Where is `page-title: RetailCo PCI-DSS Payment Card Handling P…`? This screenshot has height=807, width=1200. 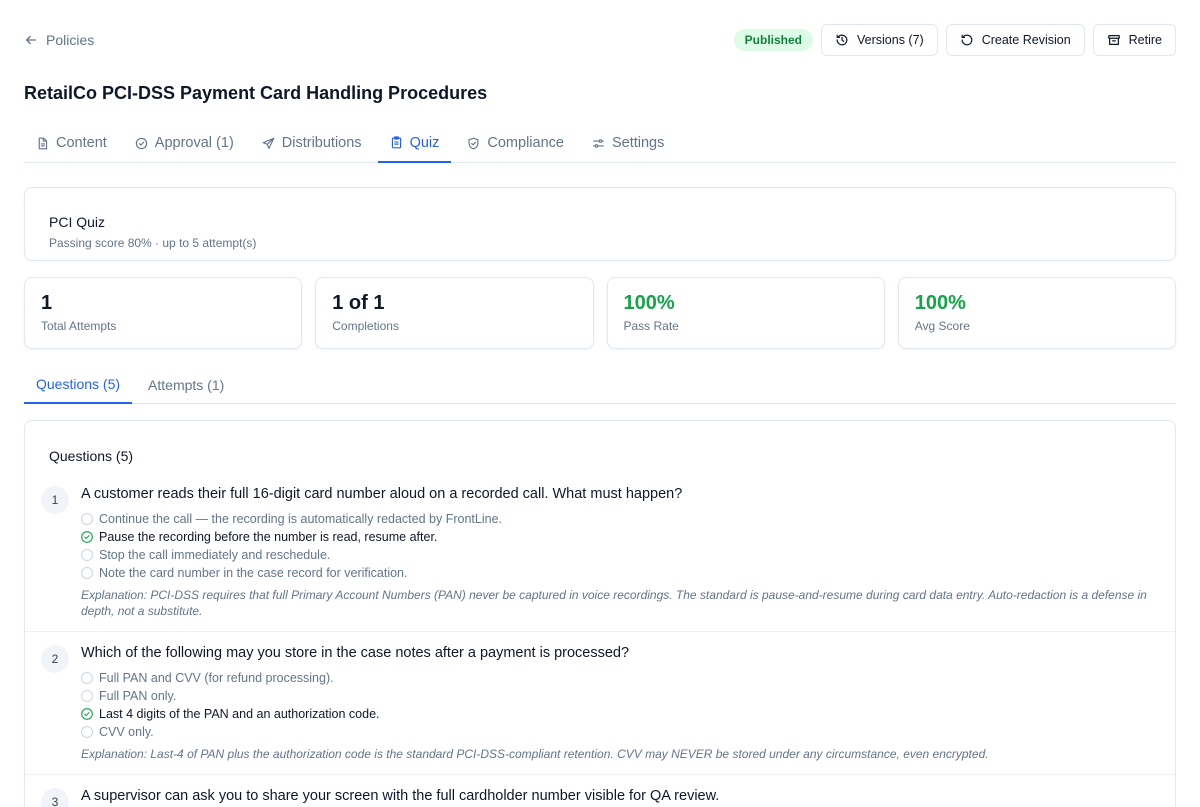
page-title: RetailCo PCI-DSS Payment Card Handling P… is located at coordinates (256, 93).